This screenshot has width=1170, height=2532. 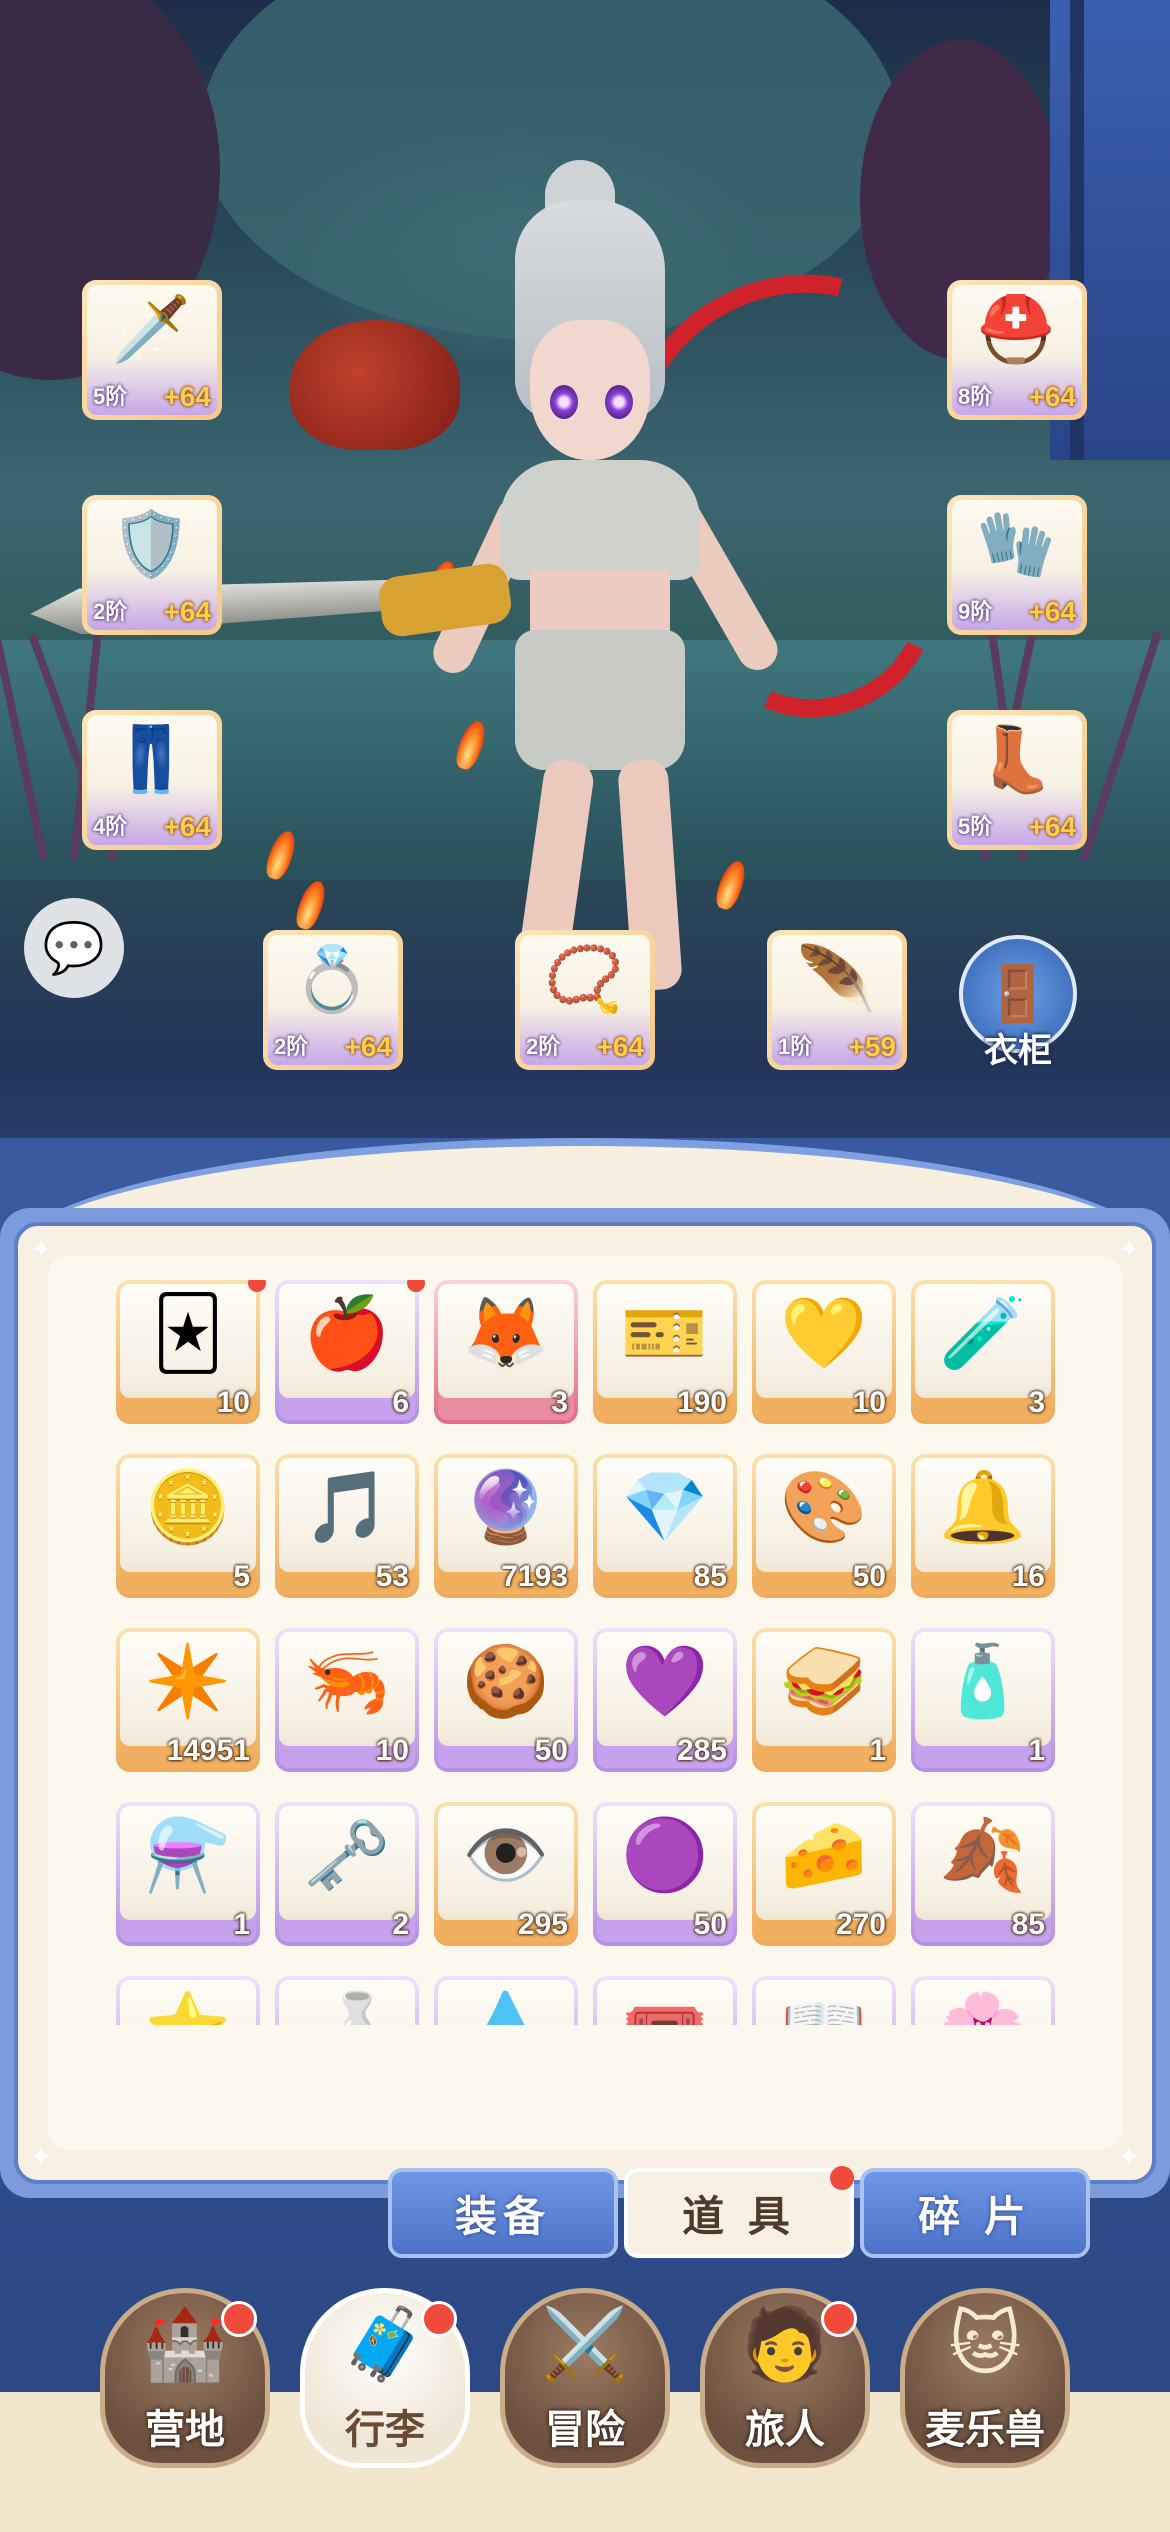 What do you see at coordinates (503, 2213) in the screenshot?
I see `tab-equipment: 装备` at bounding box center [503, 2213].